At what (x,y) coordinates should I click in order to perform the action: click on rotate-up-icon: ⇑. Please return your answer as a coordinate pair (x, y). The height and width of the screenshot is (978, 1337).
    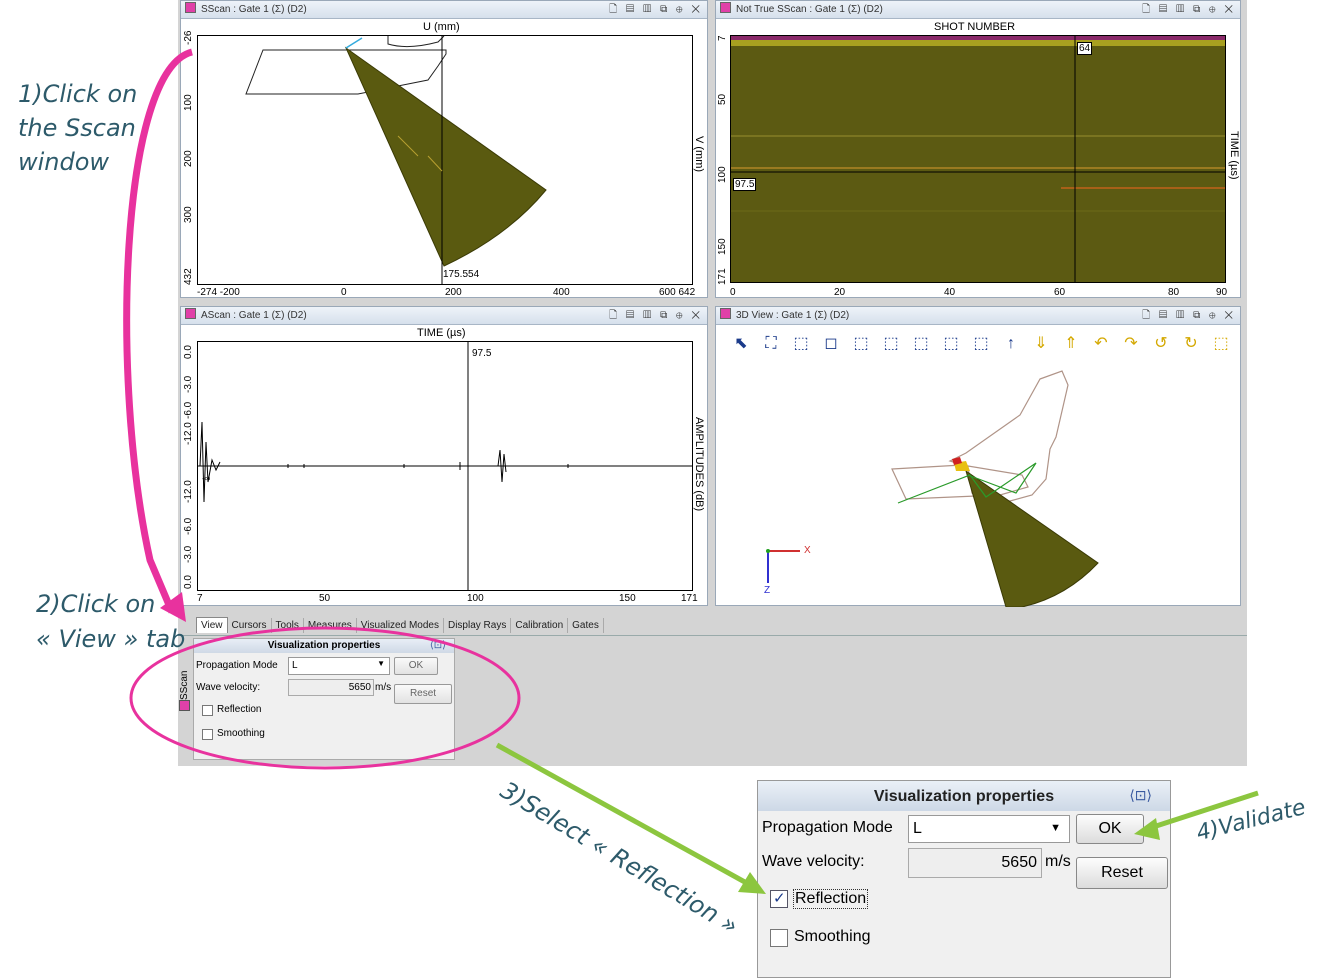
    Looking at the image, I should click on (1071, 344).